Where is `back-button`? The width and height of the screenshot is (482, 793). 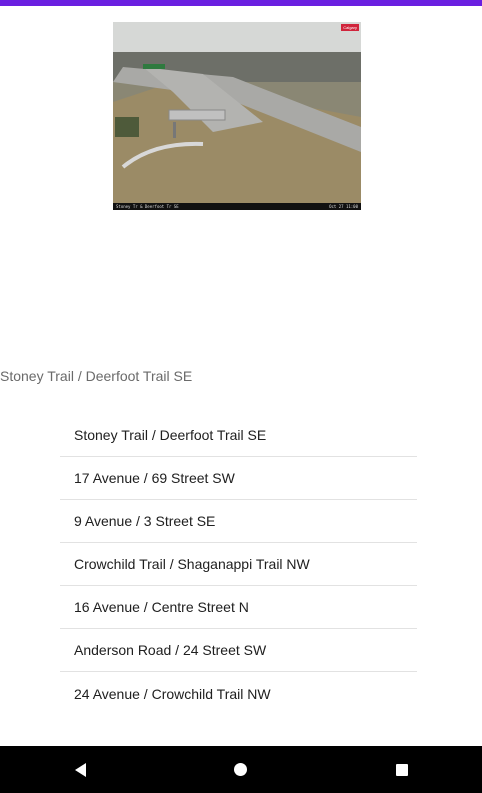 back-button is located at coordinates (80, 769).